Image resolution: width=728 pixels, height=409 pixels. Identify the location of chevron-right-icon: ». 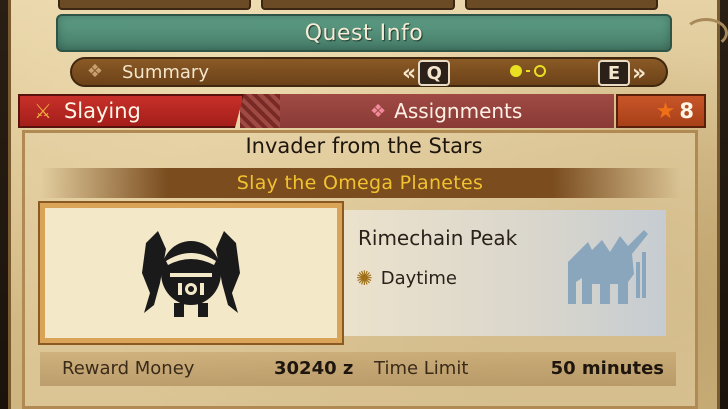
(639, 73).